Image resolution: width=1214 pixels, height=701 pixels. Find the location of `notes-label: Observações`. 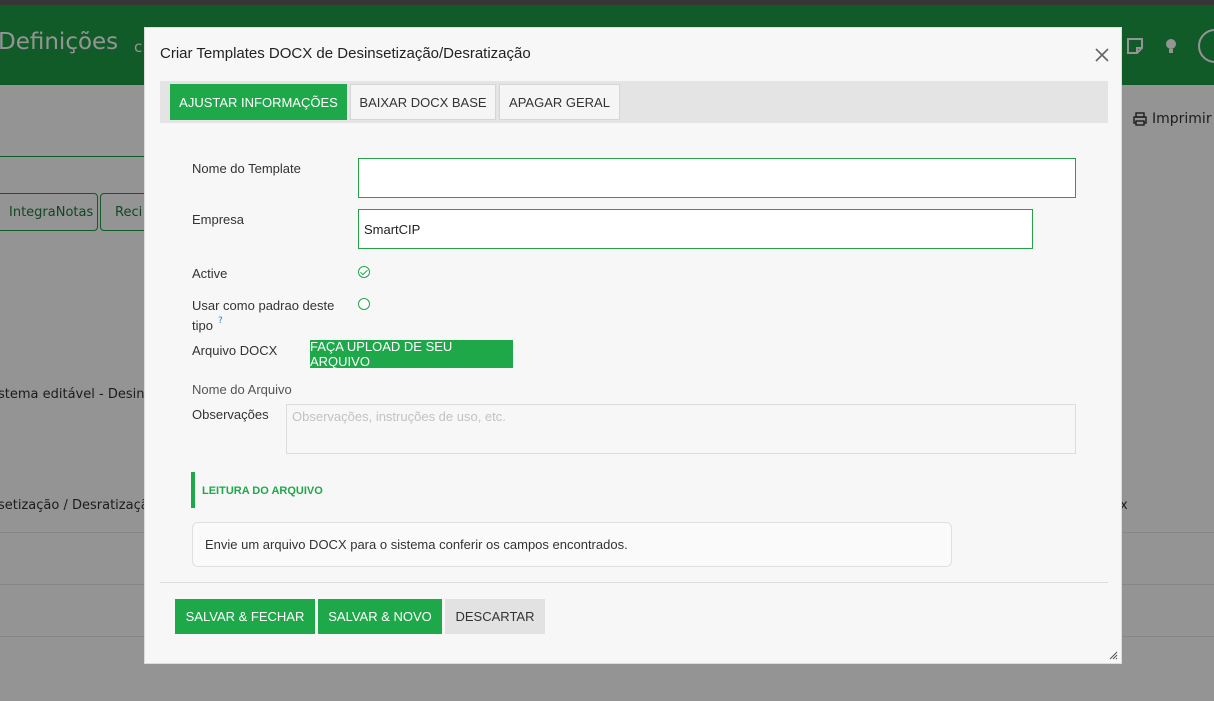

notes-label: Observações is located at coordinates (230, 414).